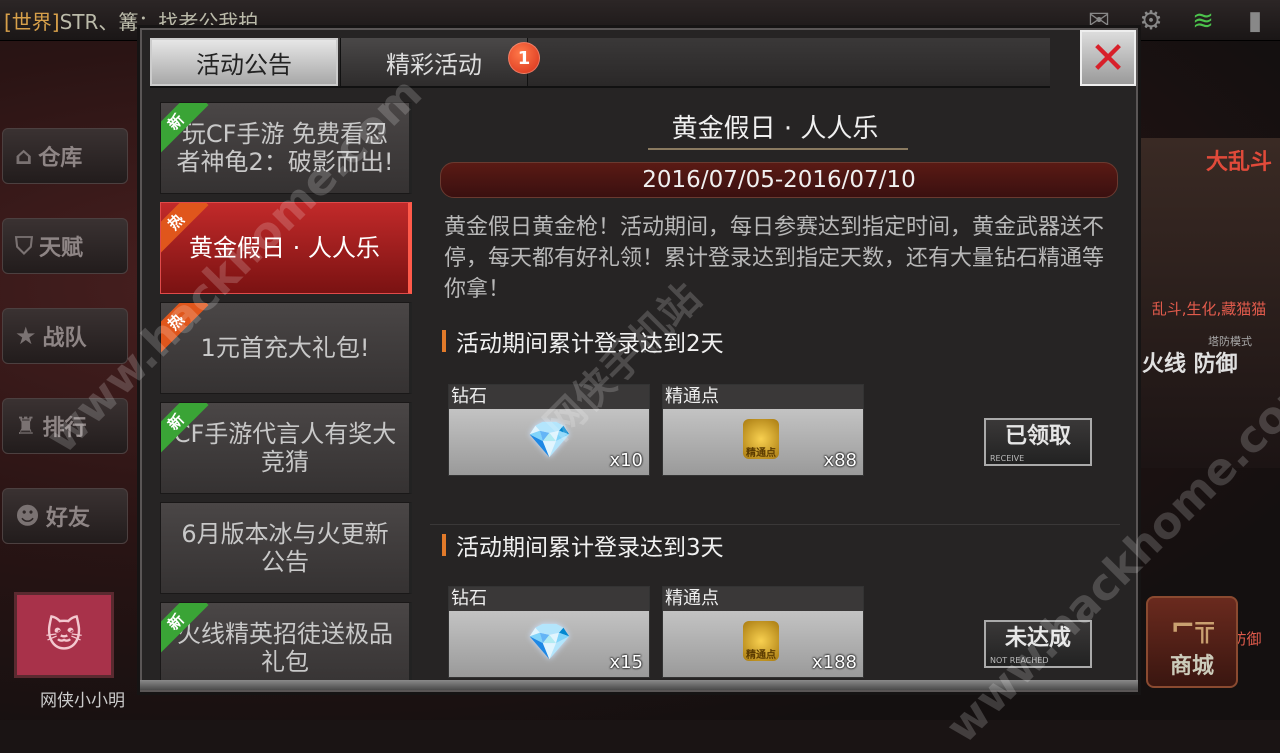 The width and height of the screenshot is (1280, 753). I want to click on section-heading-text: 活动期间累计登录达到3天, so click(590, 548).